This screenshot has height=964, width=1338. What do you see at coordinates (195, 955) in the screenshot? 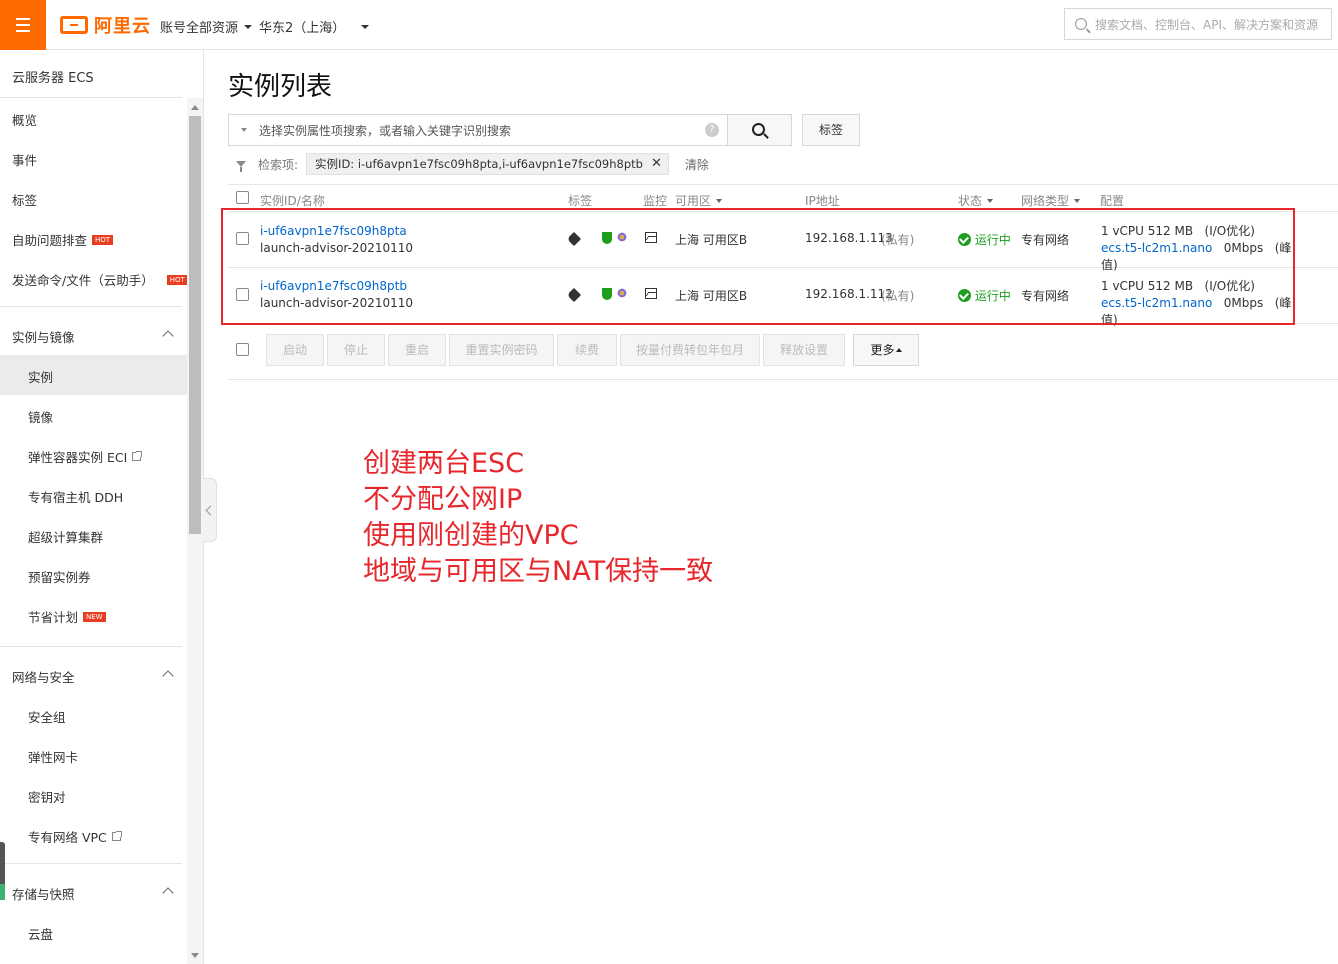
I see `scroll-down-icon` at bounding box center [195, 955].